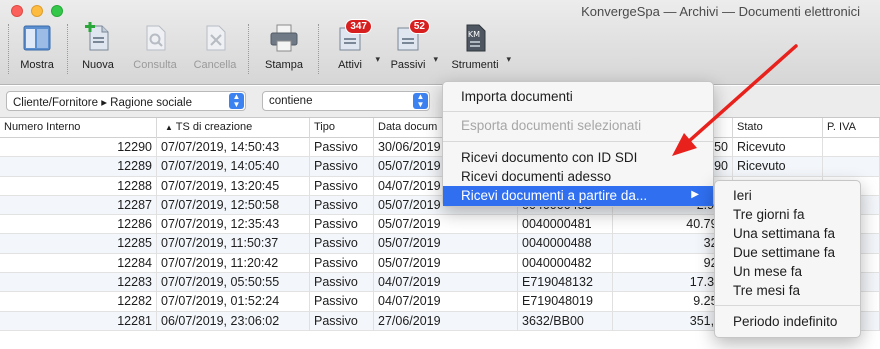  What do you see at coordinates (735, 100) in the screenshot?
I see `annotation-arrow-icon` at bounding box center [735, 100].